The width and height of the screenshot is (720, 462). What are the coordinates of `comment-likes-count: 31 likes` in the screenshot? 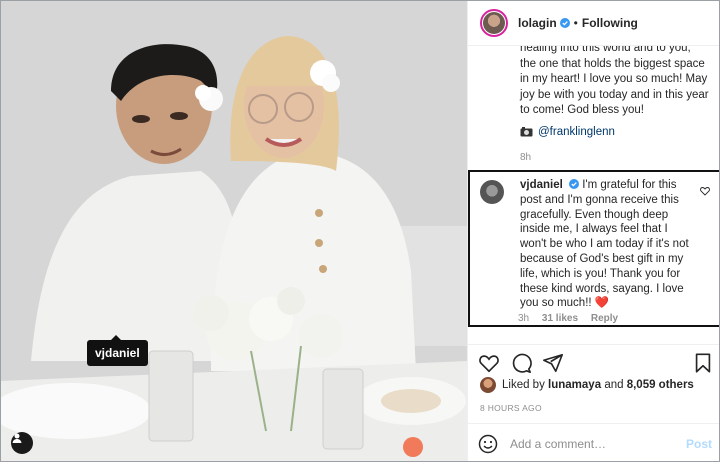 It's located at (560, 318).